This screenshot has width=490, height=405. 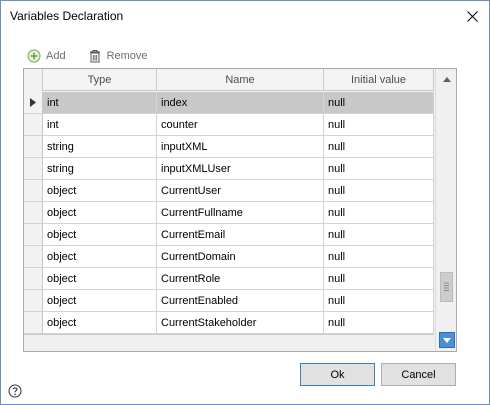 I want to click on add-icon, so click(x=34, y=56).